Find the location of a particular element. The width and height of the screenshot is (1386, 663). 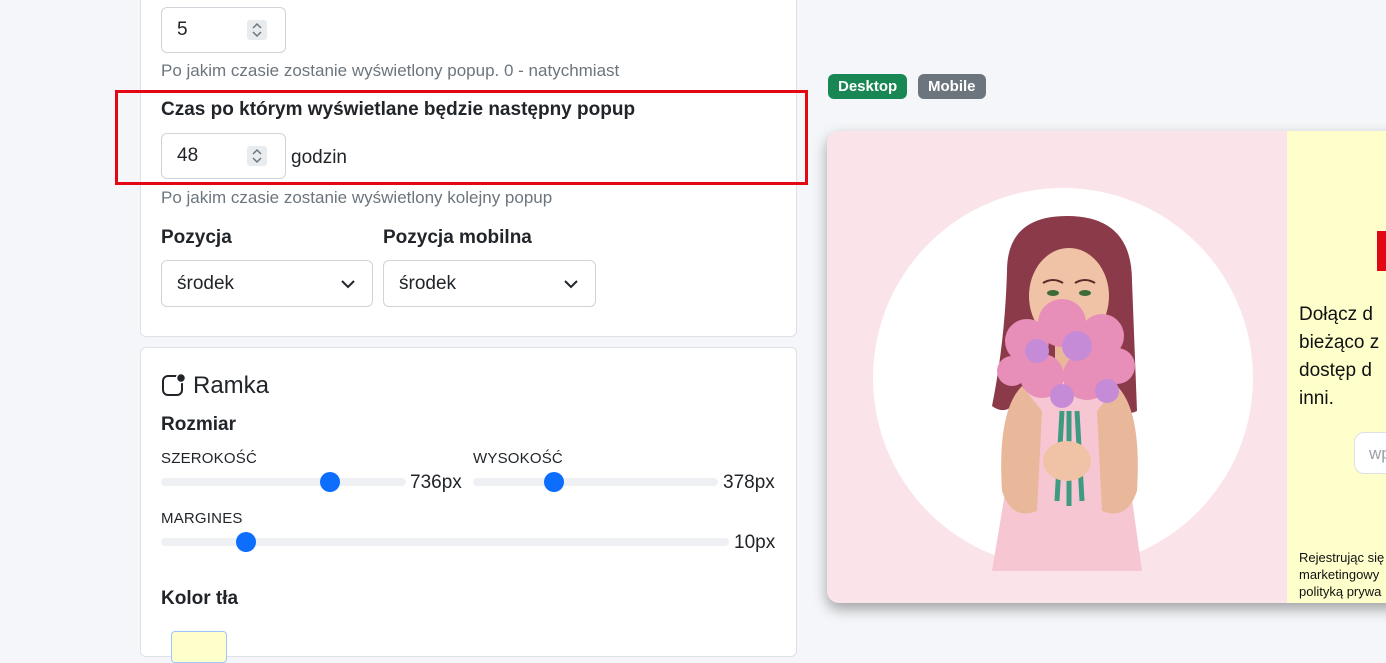

margin-slider is located at coordinates (445, 542).